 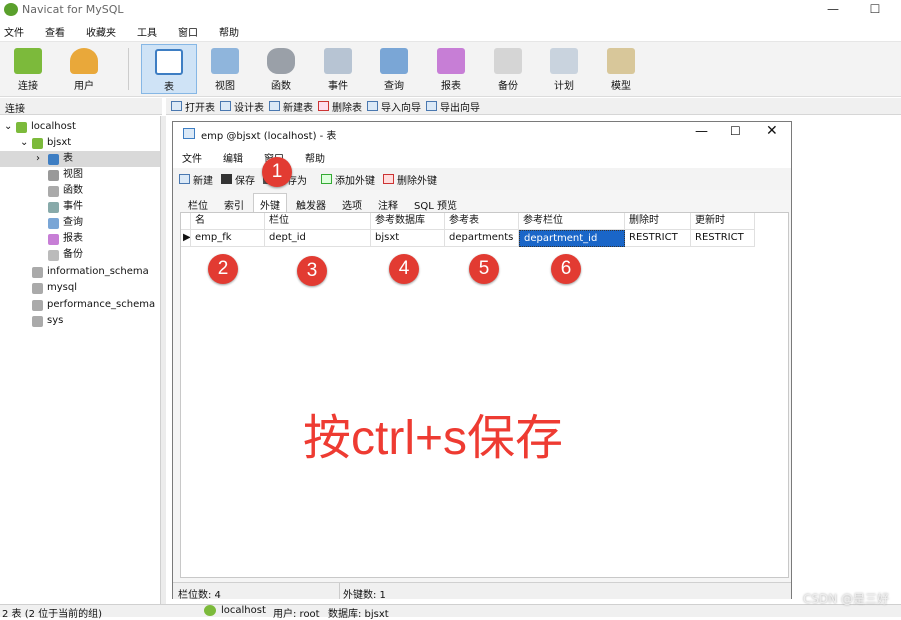 I want to click on status-host: localhost, so click(x=243, y=610).